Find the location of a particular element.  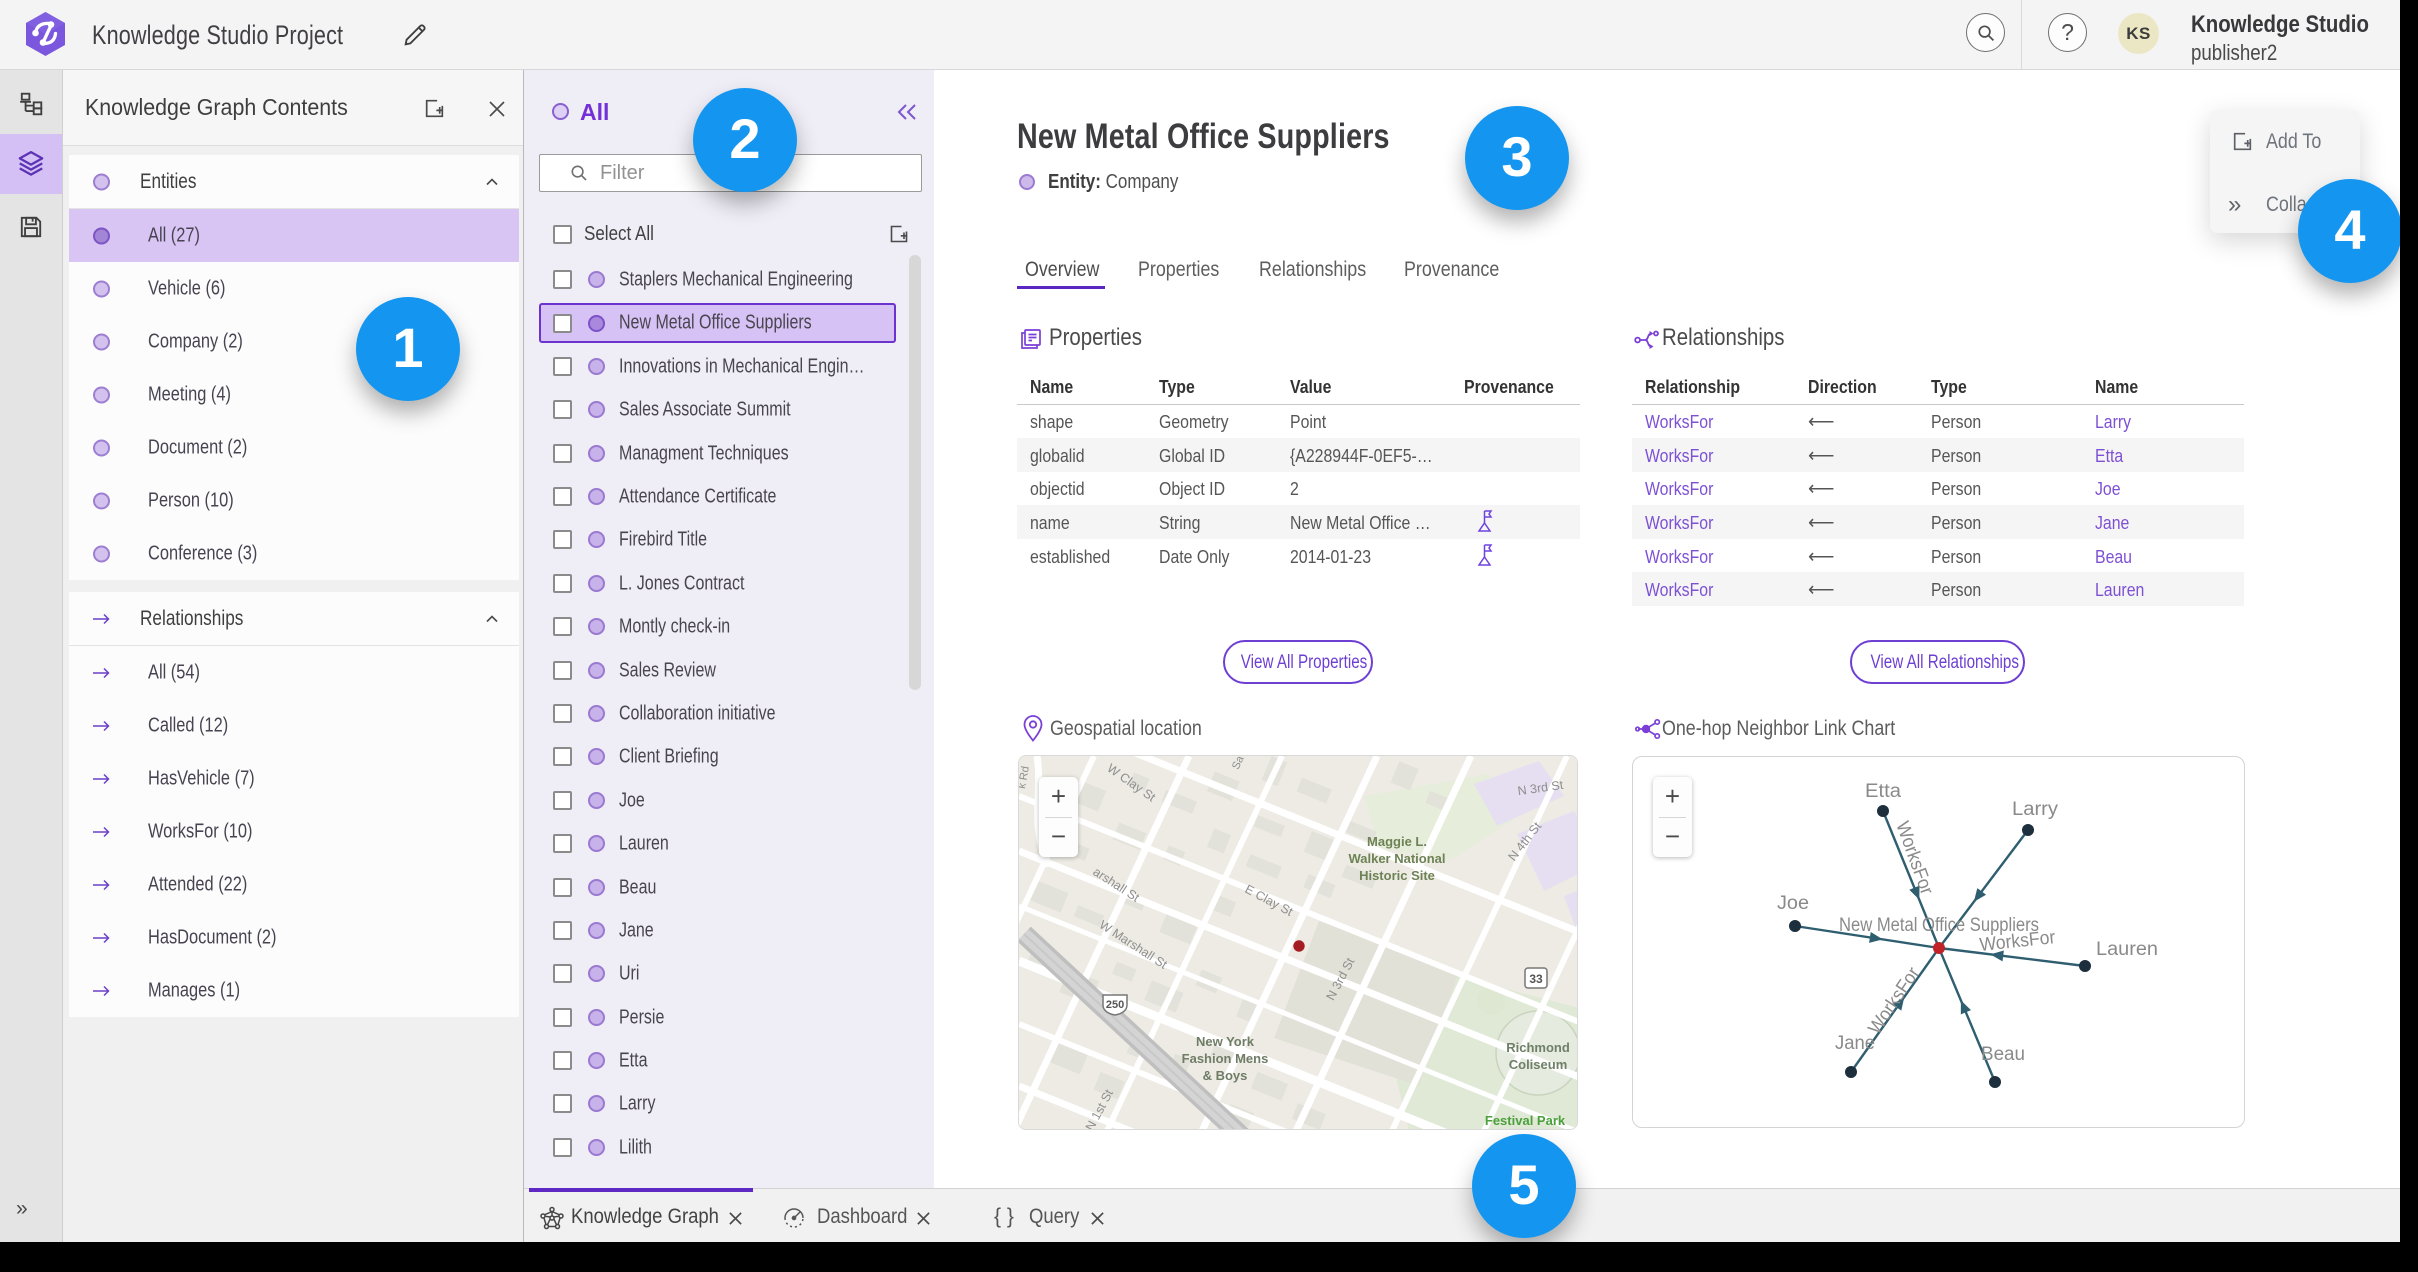

svg-text: Etta is located at coordinates (1883, 791).